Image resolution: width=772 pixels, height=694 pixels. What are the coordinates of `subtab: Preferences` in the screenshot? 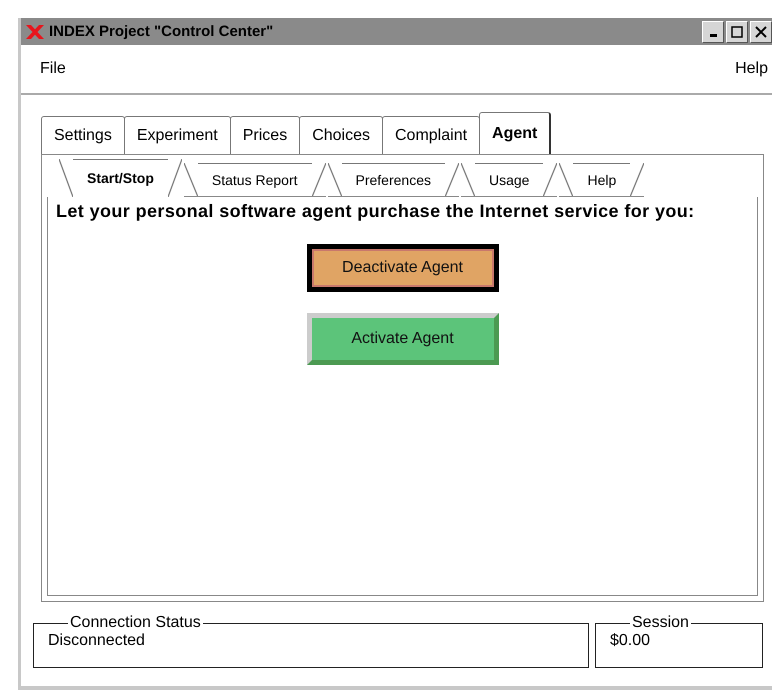 It's located at (393, 180).